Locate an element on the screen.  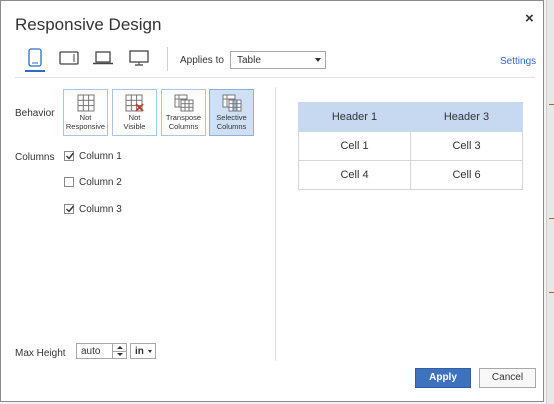
table-header-cell: Header 1 is located at coordinates (354, 117).